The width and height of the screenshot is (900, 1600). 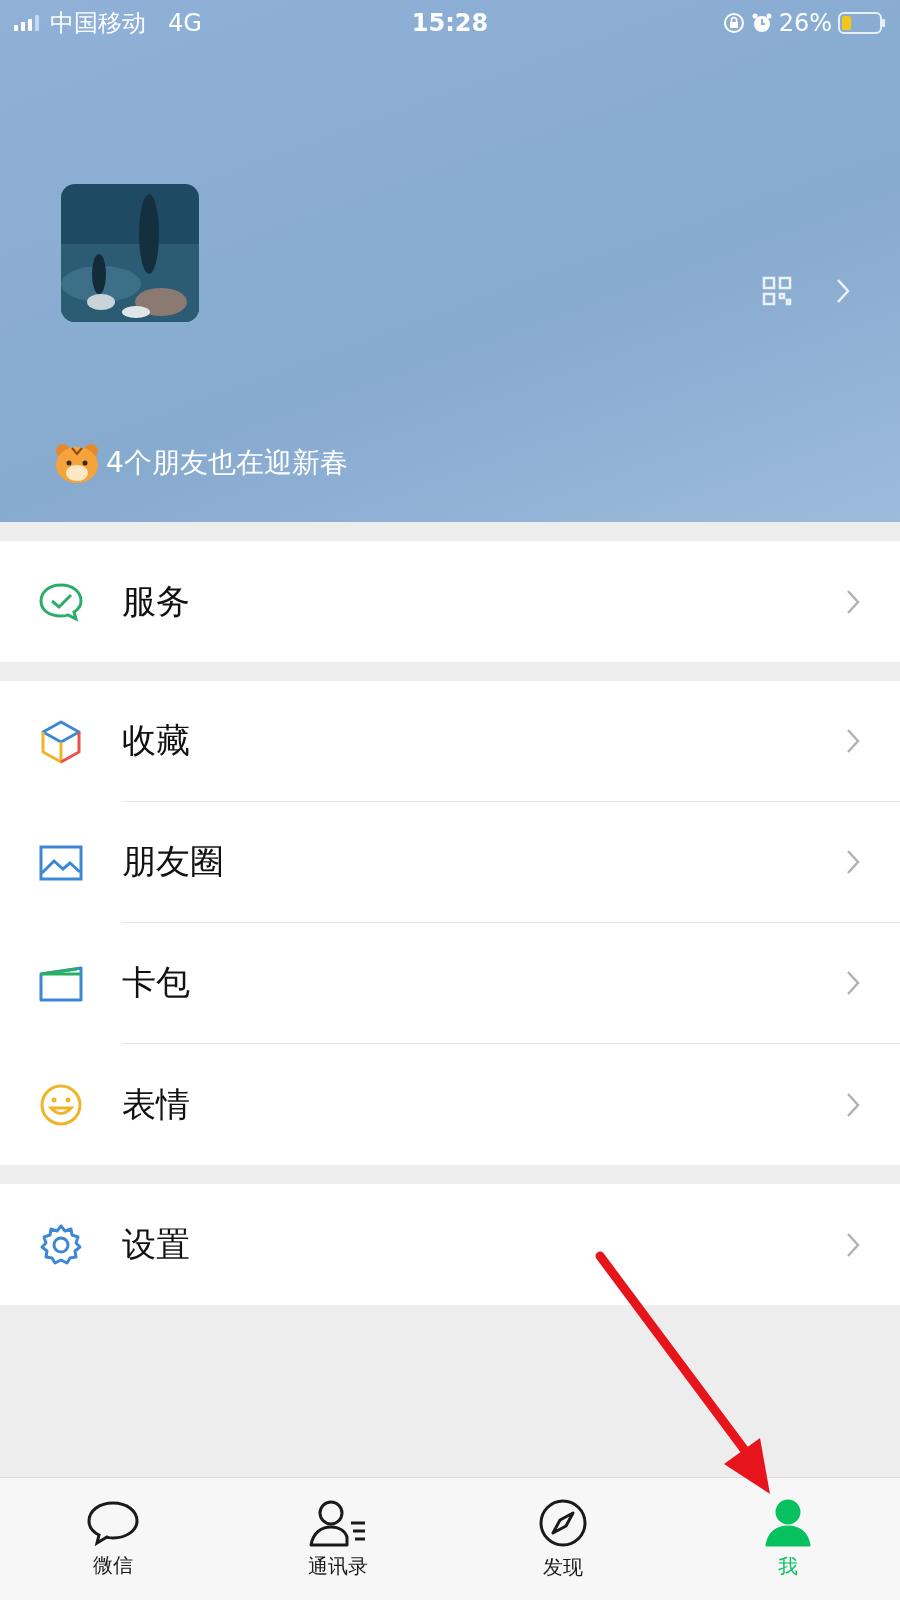 I want to click on menu-item: 朋友圈, so click(x=450, y=862).